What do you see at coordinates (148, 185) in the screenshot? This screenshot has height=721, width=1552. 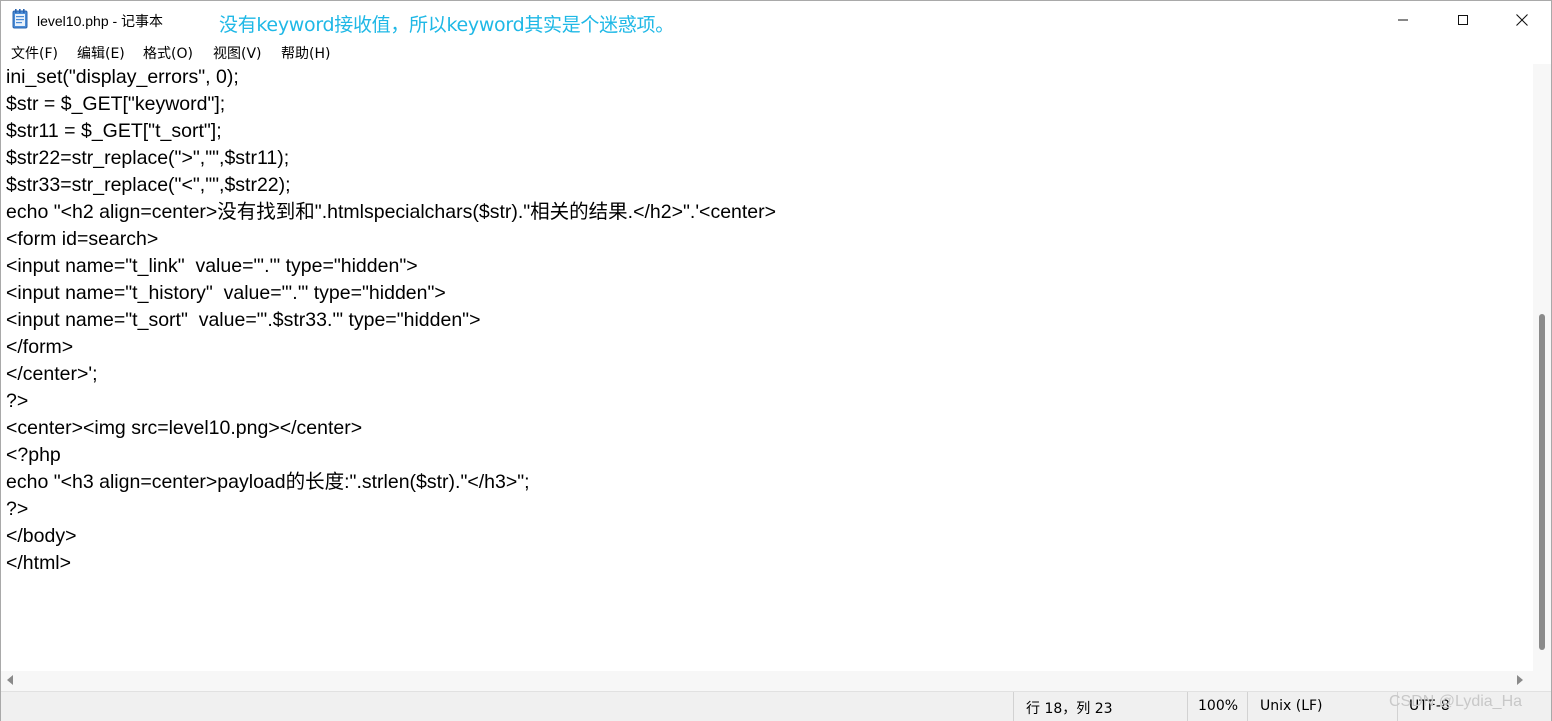 I see `code-line: $str33=str_replace("<","",$str22);` at bounding box center [148, 185].